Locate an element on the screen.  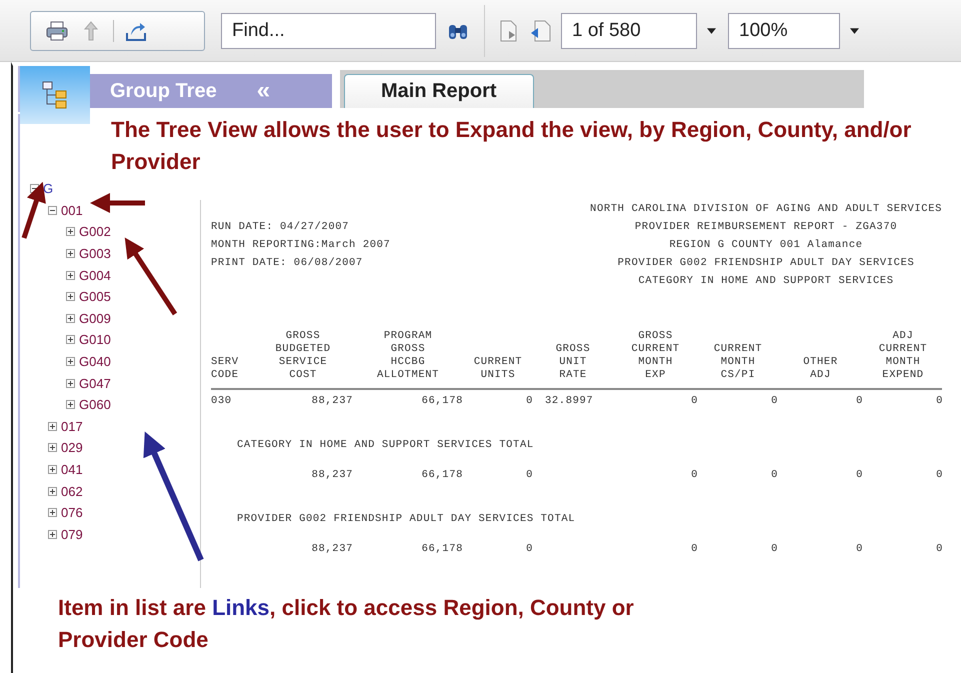
tree-link: G009 is located at coordinates (95, 318).